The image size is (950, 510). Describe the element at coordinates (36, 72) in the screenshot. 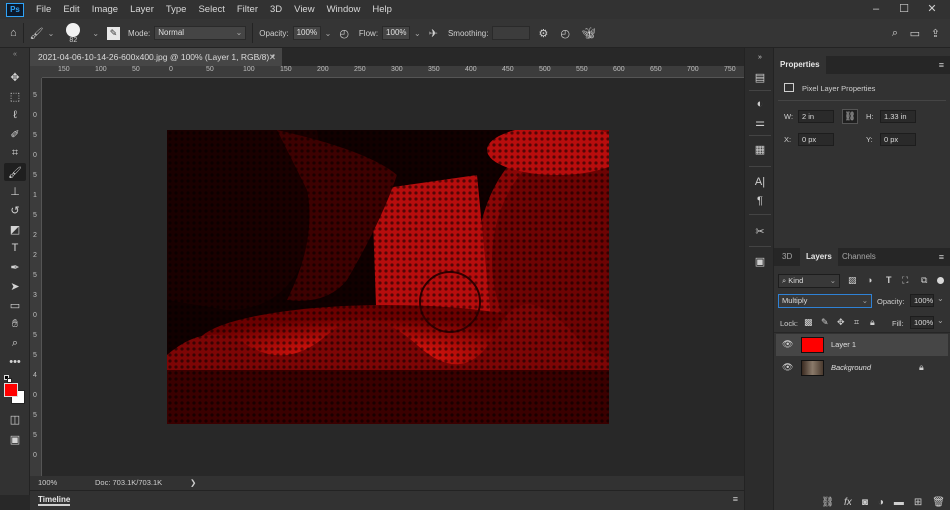

I see `ruler-corner` at that location.